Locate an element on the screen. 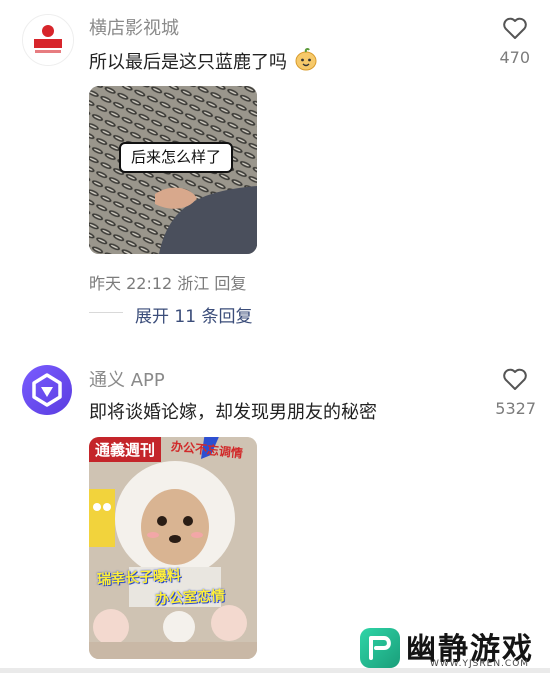 This screenshot has height=673, width=550. tongyi-logo-icon is located at coordinates (47, 390).